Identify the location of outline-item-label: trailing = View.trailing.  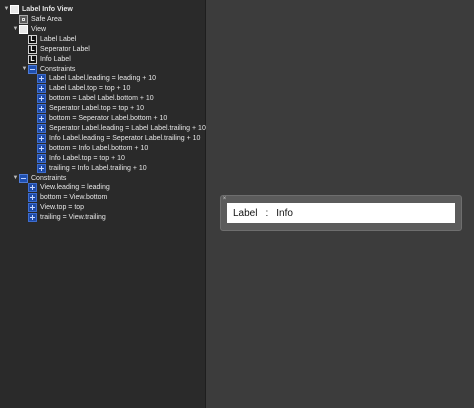
(73, 217).